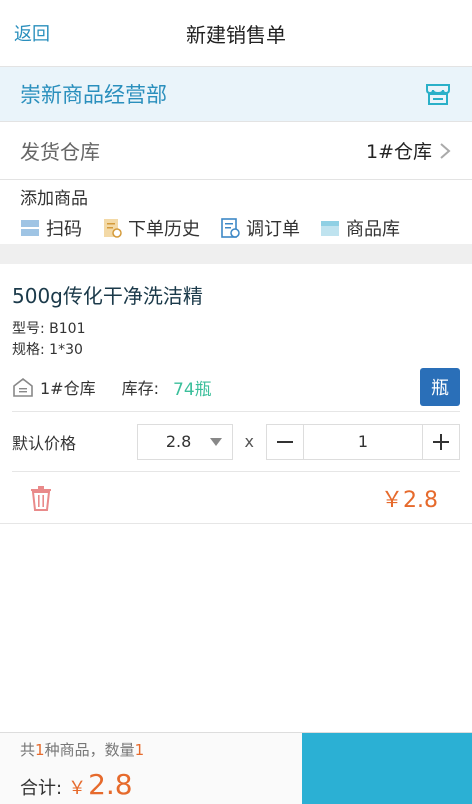  What do you see at coordinates (139, 750) in the screenshot?
I see `summary-qty: 1` at bounding box center [139, 750].